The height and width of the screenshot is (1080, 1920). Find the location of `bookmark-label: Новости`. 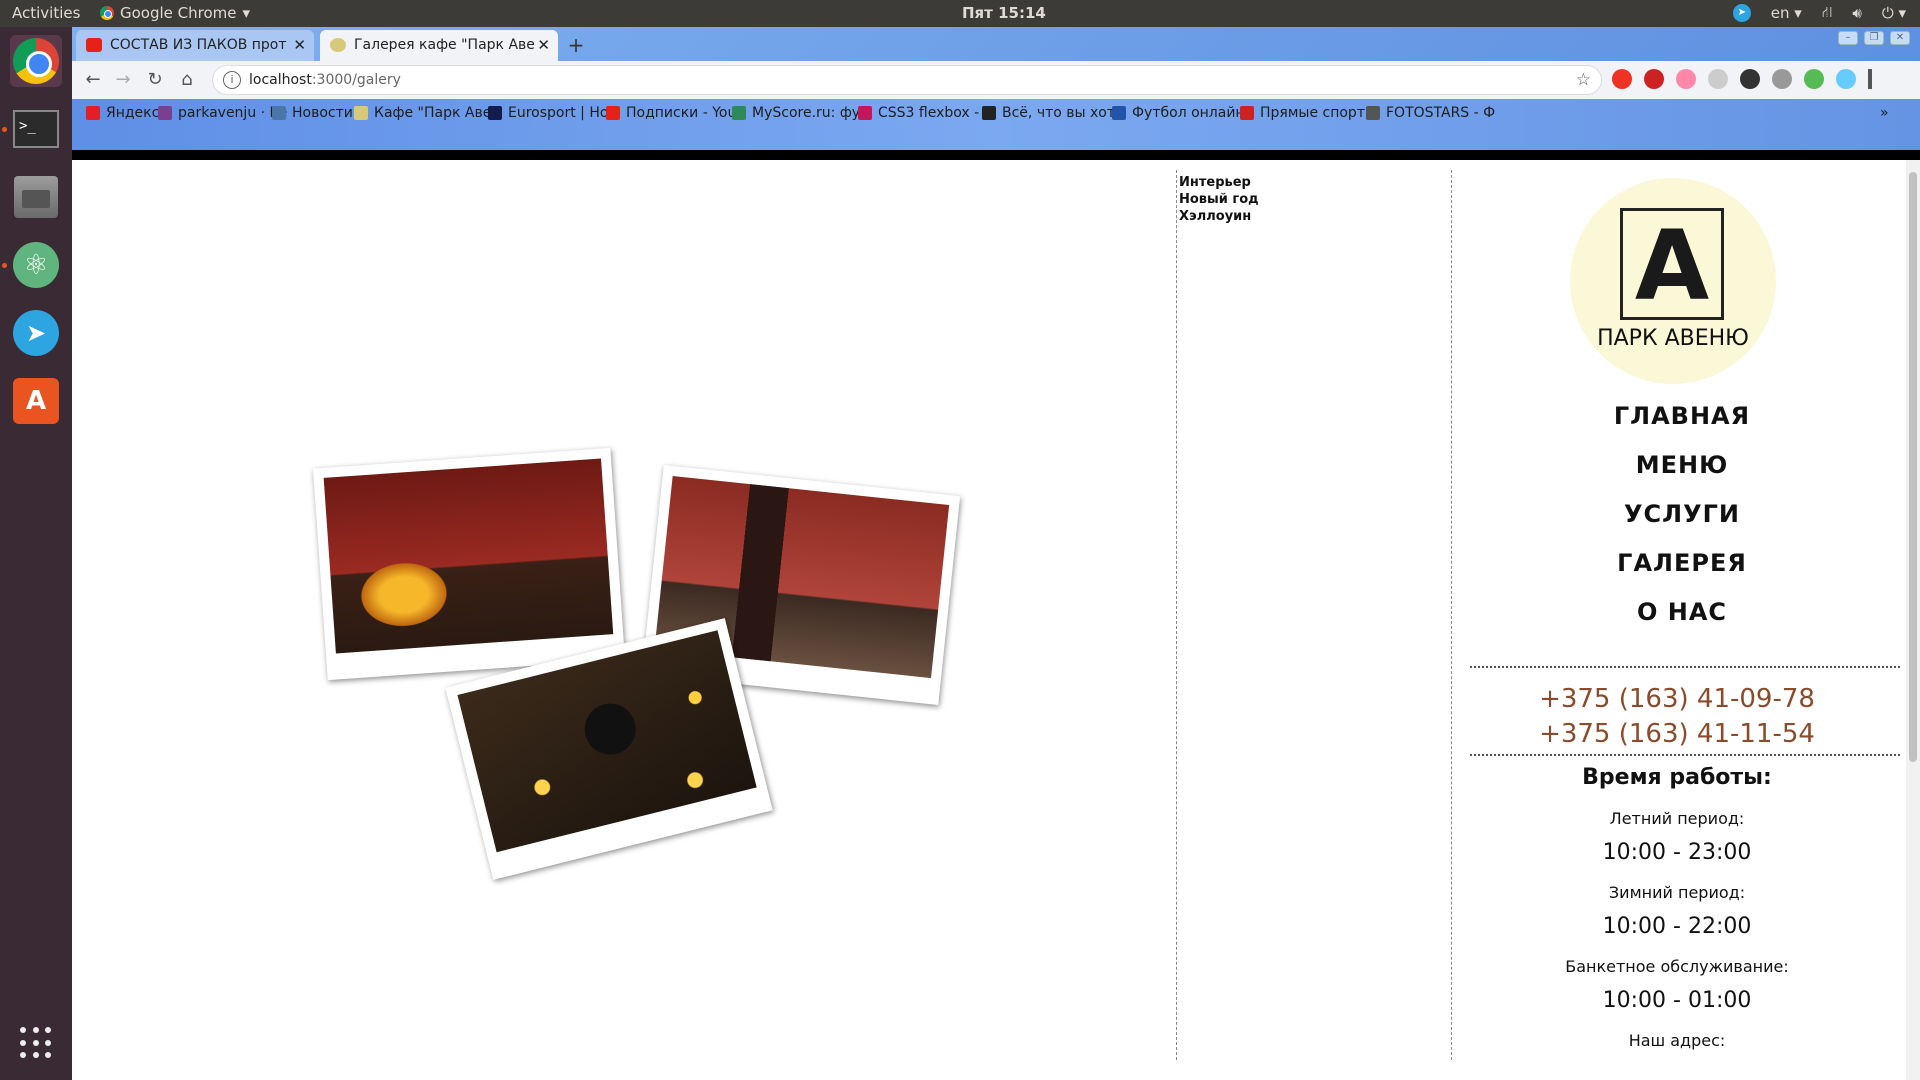

bookmark-label: Новости is located at coordinates (322, 113).